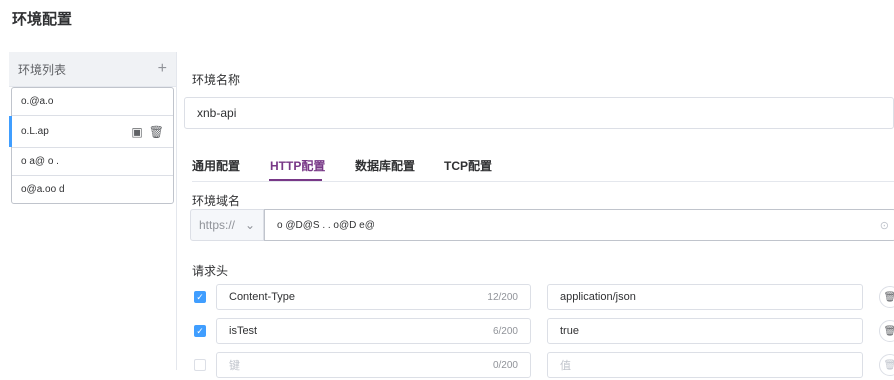  What do you see at coordinates (705, 365) in the screenshot?
I see `header-value-input: 值` at bounding box center [705, 365].